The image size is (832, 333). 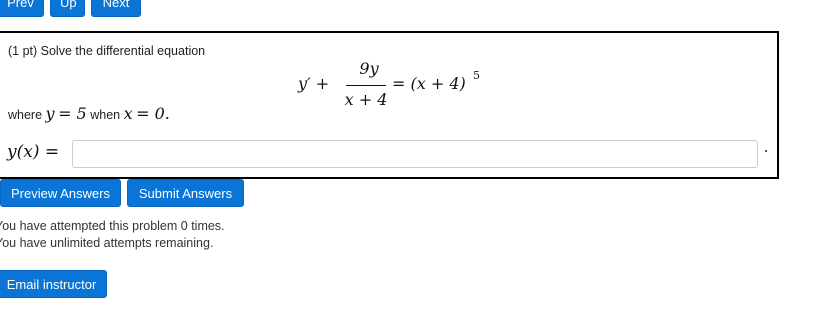 What do you see at coordinates (476, 75) in the screenshot?
I see `rhs-exponent: 5` at bounding box center [476, 75].